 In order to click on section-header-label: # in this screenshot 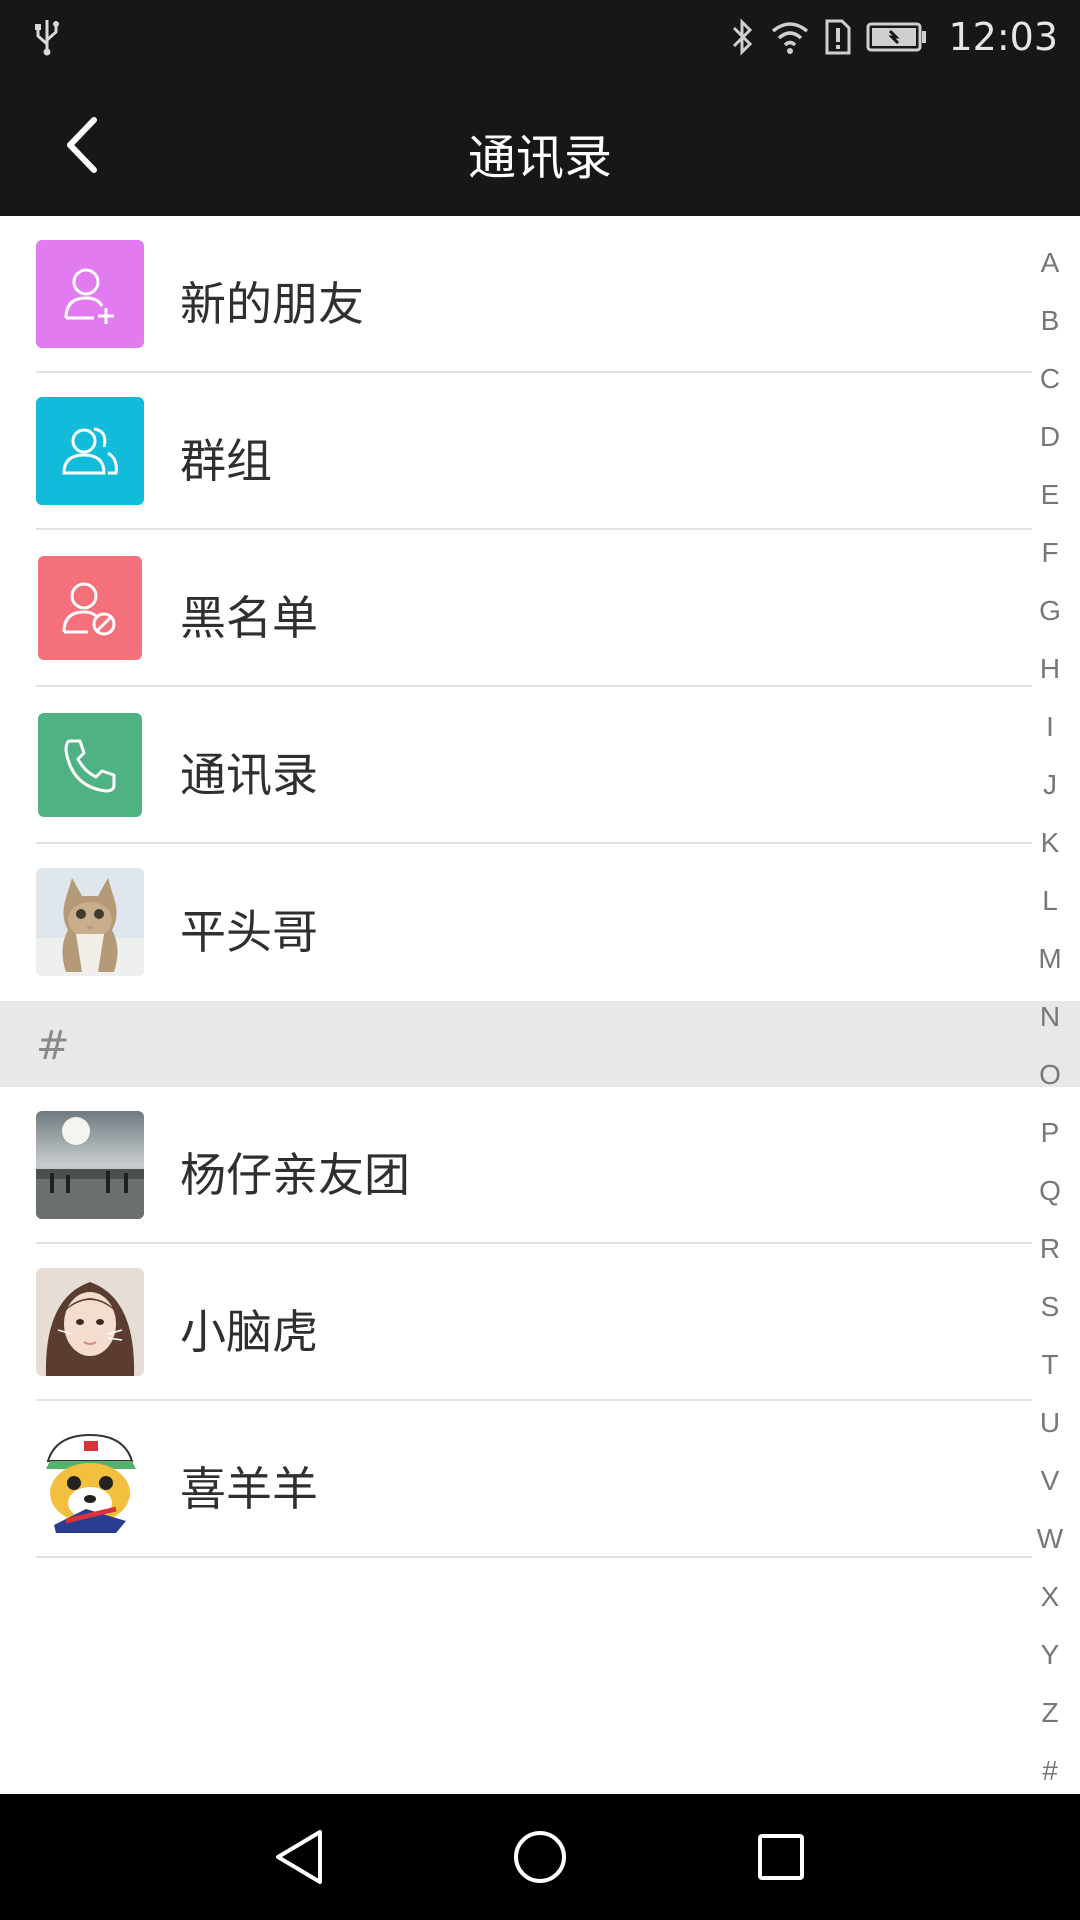, I will do `click(53, 1046)`.